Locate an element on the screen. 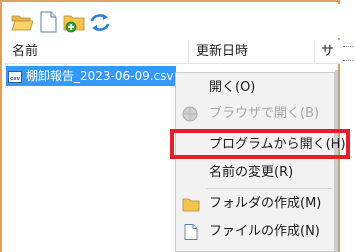 This screenshot has width=355, height=252. column-header: 名前 更新日時 サ is located at coordinates (172, 52).